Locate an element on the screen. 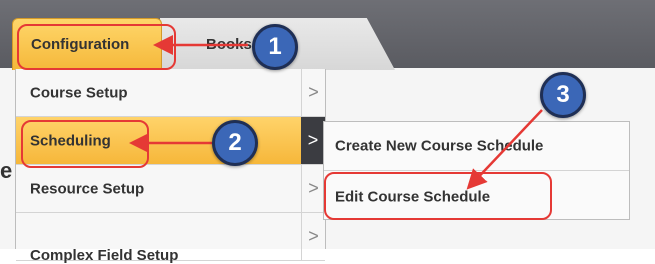 This screenshot has width=655, height=264. menu-item-label: Complex Field Setup is located at coordinates (104, 255).